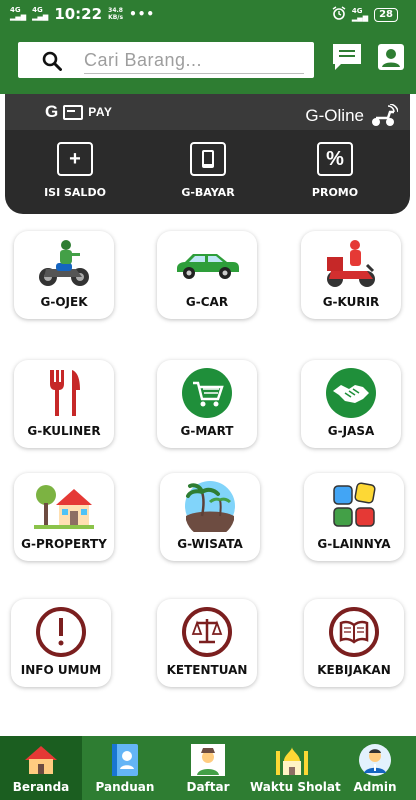 The height and width of the screenshot is (800, 416). I want to click on shopping-cart-icon, so click(207, 393).